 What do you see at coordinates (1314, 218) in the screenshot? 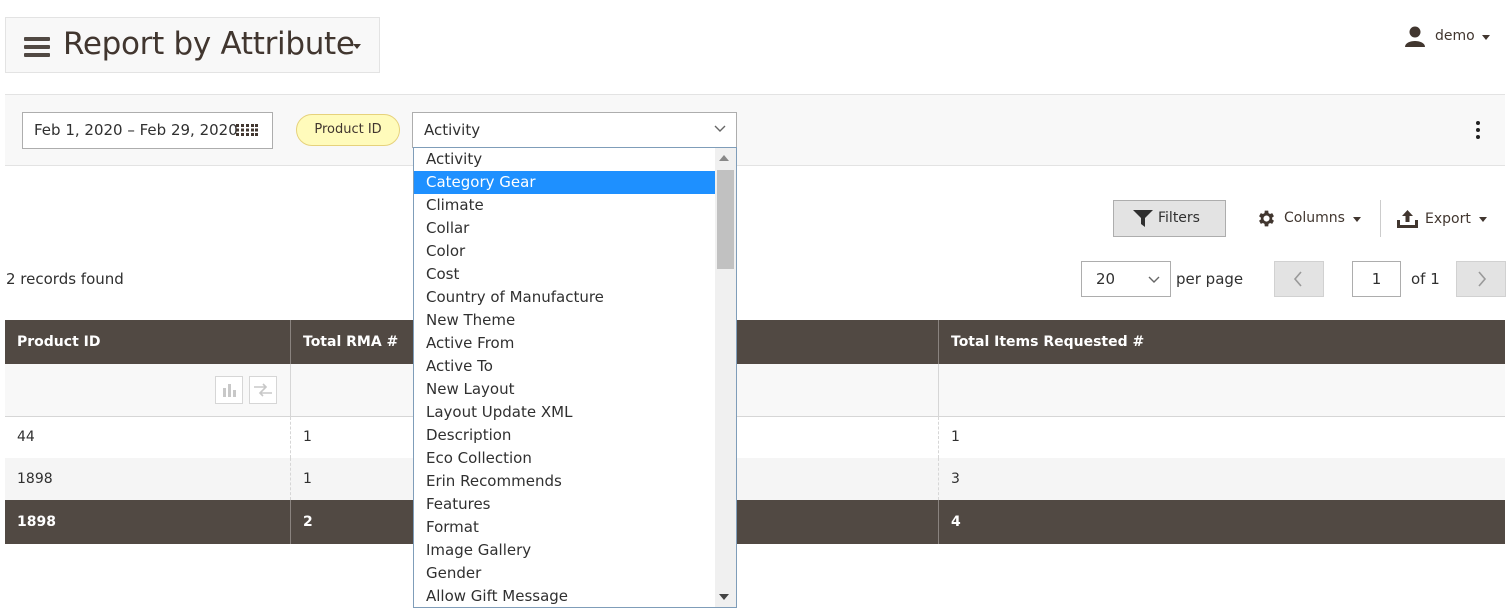
I see `columns-label: Columns` at bounding box center [1314, 218].